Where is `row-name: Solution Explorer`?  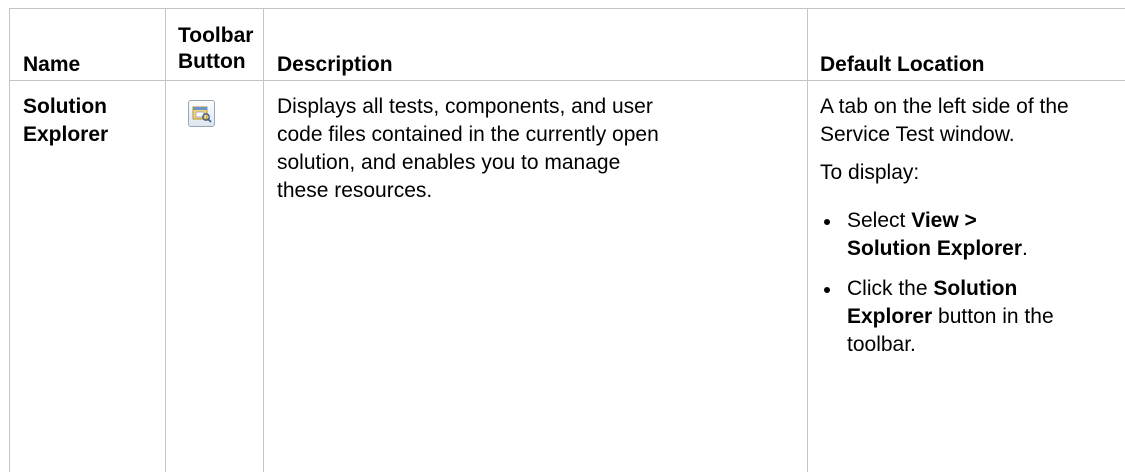 row-name: Solution Explorer is located at coordinates (65, 121).